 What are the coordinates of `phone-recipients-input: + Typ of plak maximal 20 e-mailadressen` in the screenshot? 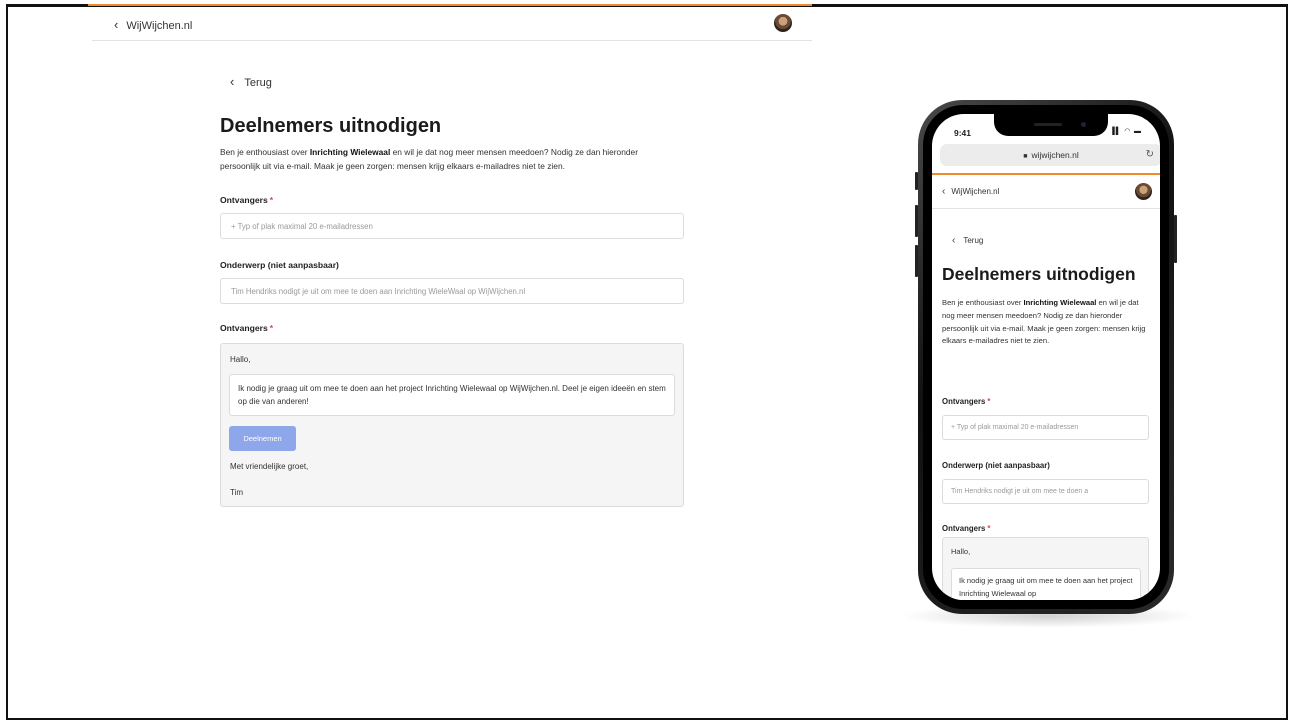 It's located at (1045, 427).